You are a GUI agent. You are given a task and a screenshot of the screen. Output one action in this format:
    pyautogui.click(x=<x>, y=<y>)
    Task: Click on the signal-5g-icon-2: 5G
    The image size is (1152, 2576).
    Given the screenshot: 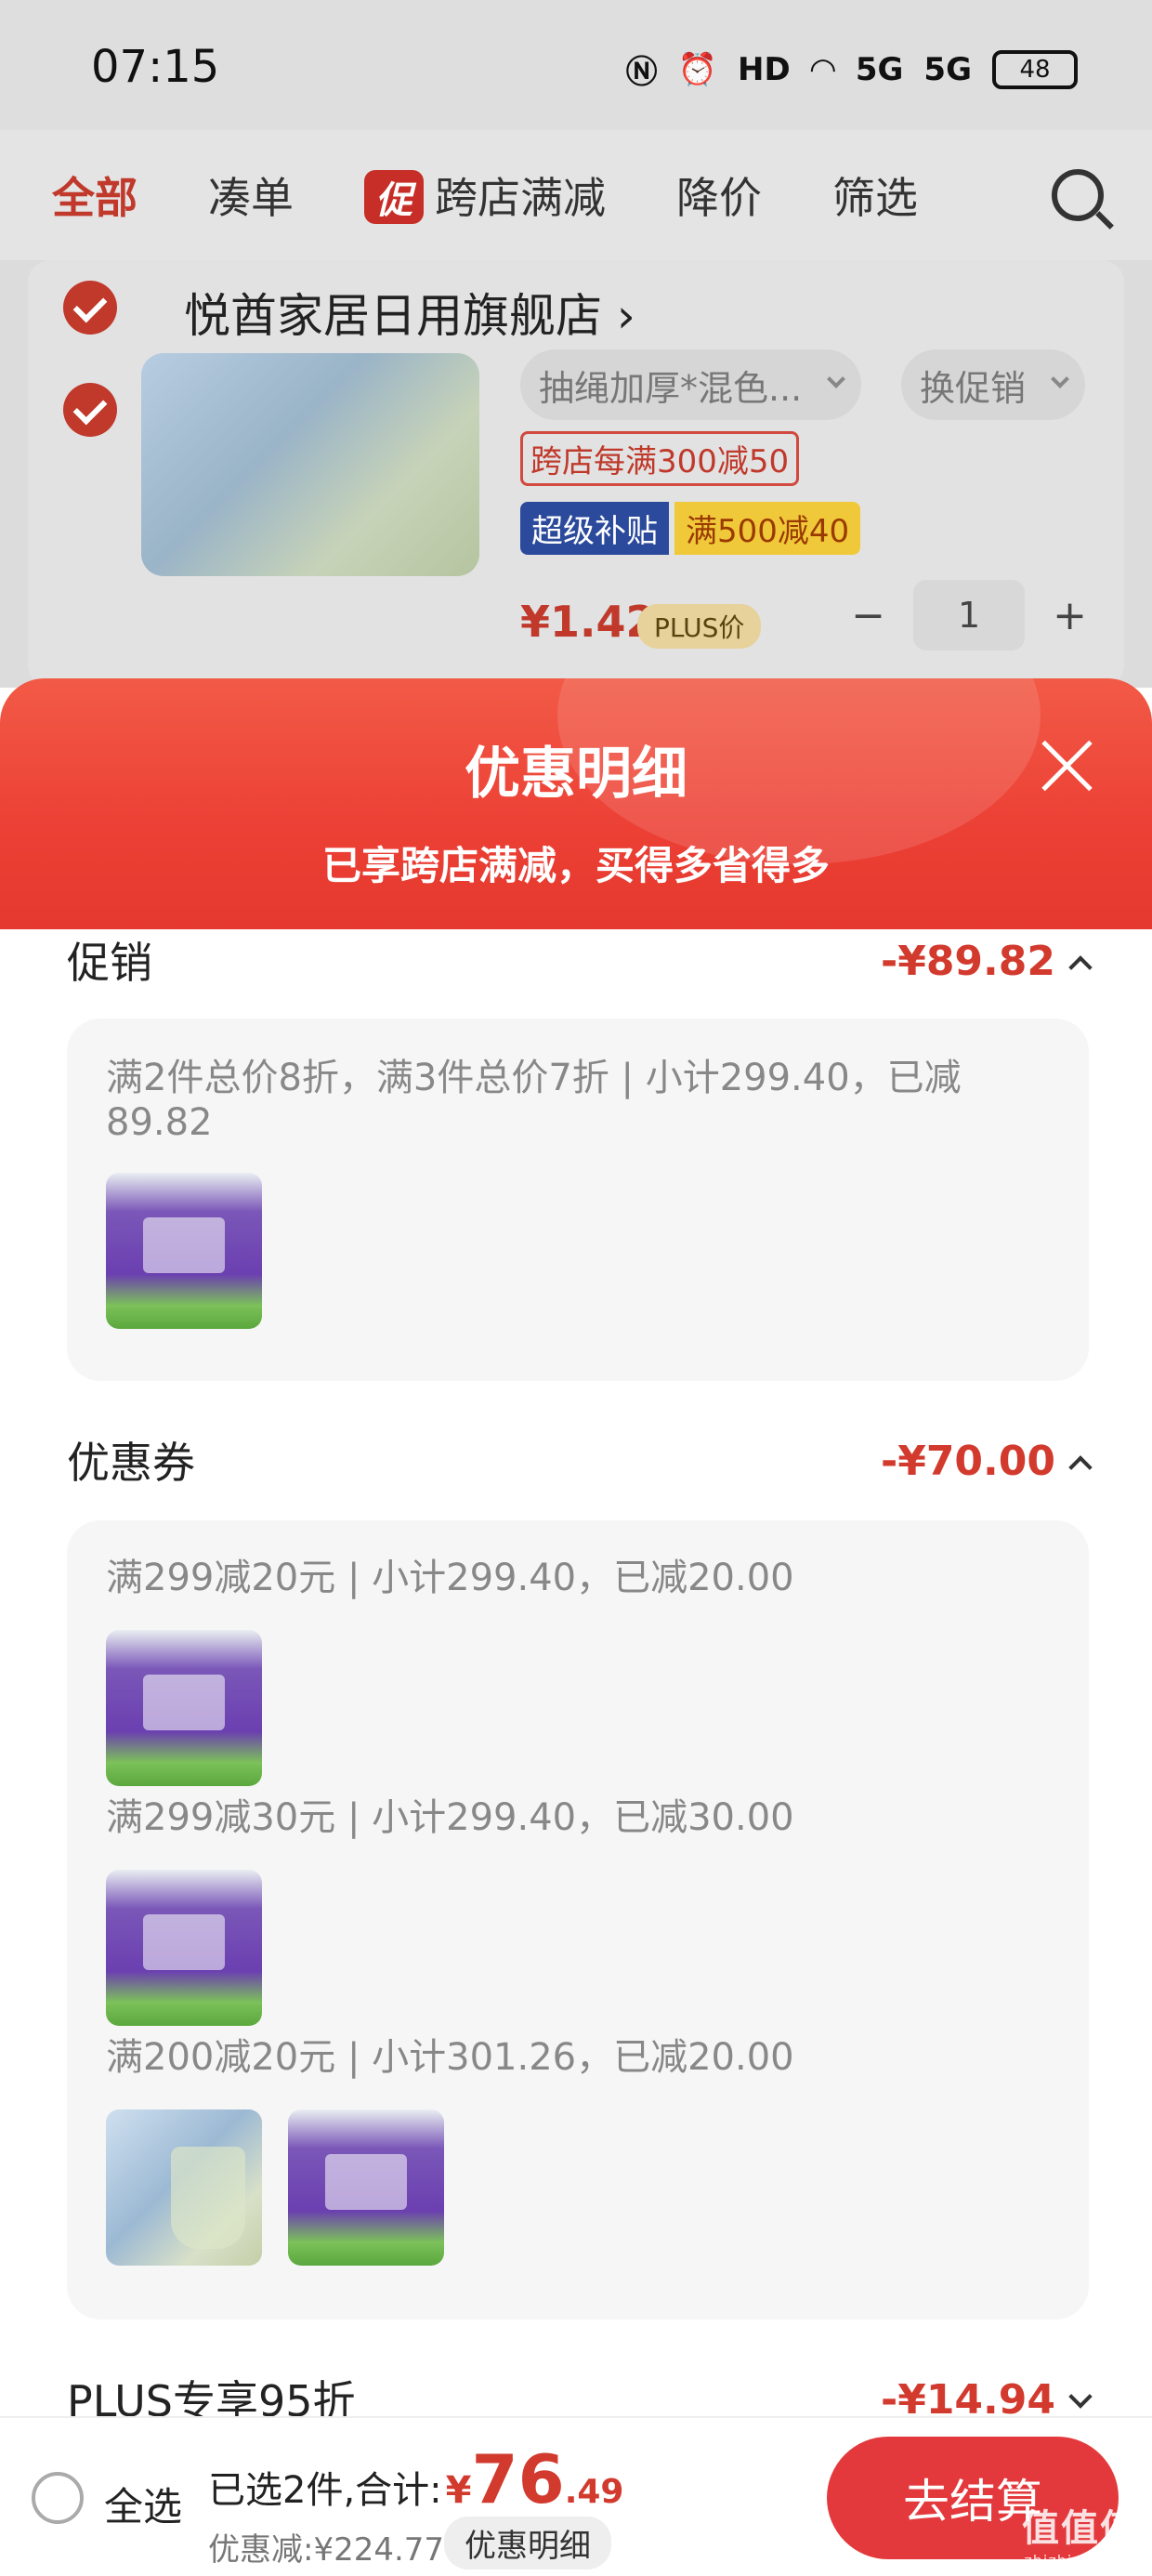 What is the action you would take?
    pyautogui.click(x=947, y=69)
    